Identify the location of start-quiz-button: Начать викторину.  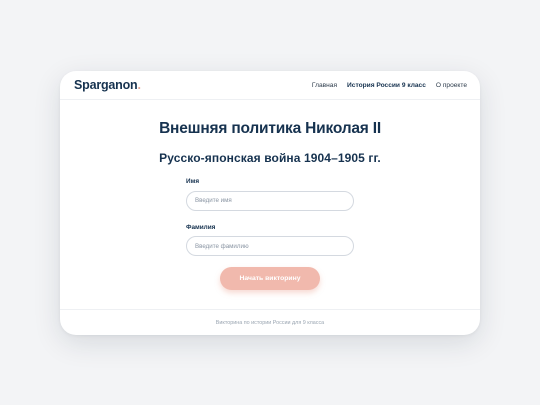
(270, 278).